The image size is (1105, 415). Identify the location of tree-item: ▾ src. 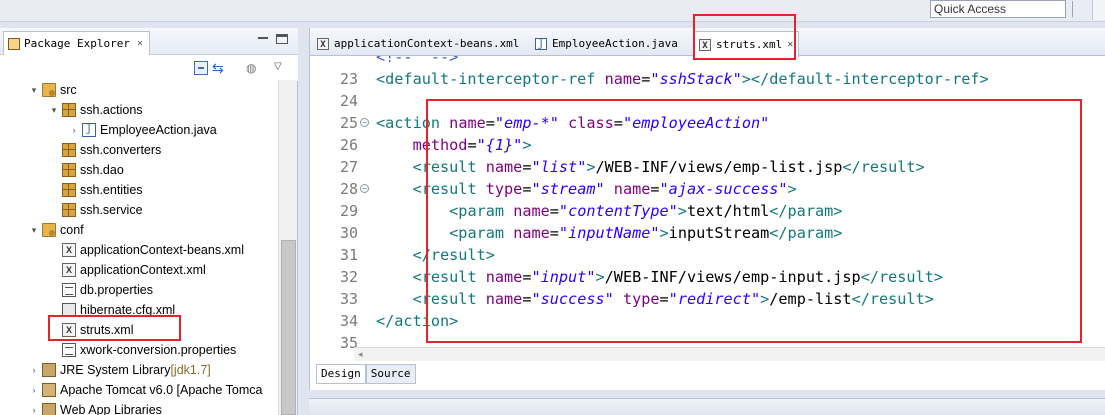
(139, 90).